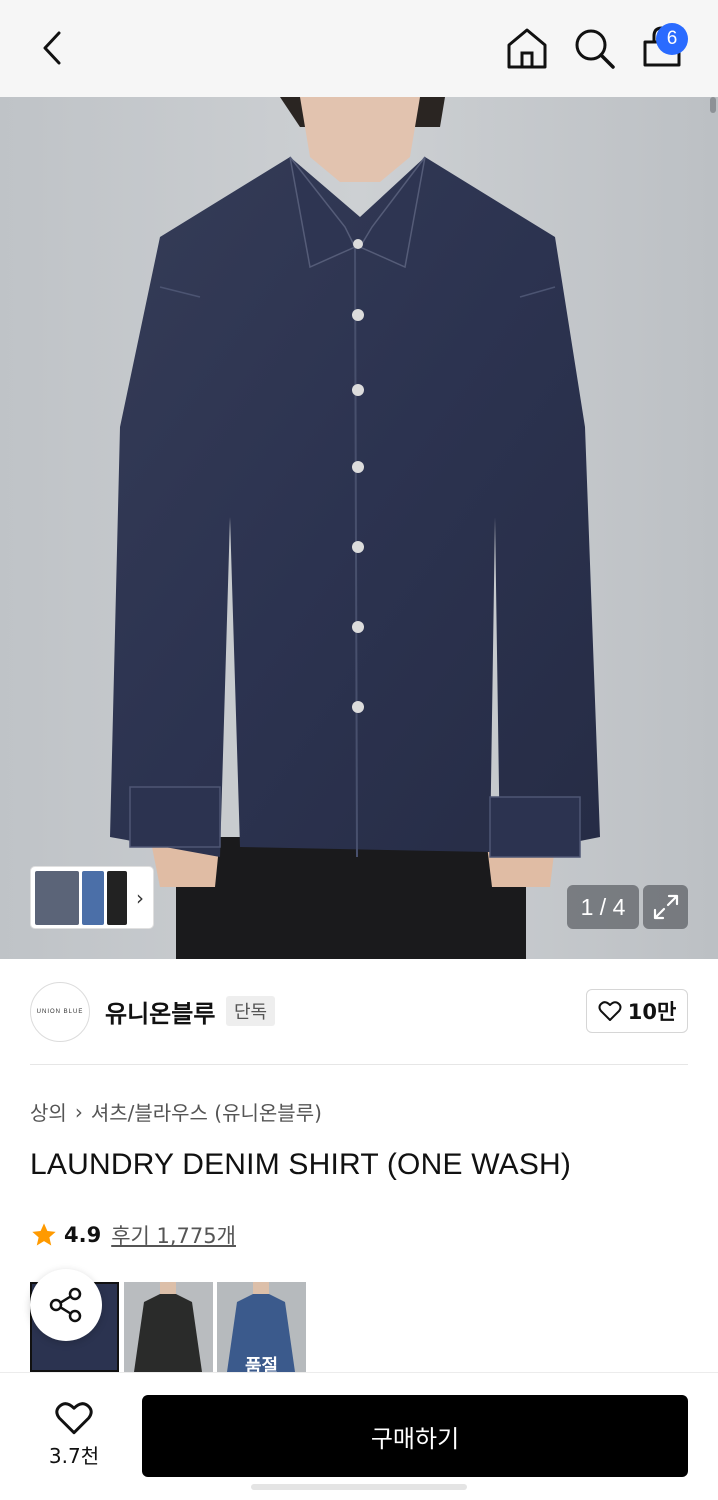 This screenshot has height=1500, width=718. Describe the element at coordinates (44, 1234) in the screenshot. I see `star-icon` at that location.